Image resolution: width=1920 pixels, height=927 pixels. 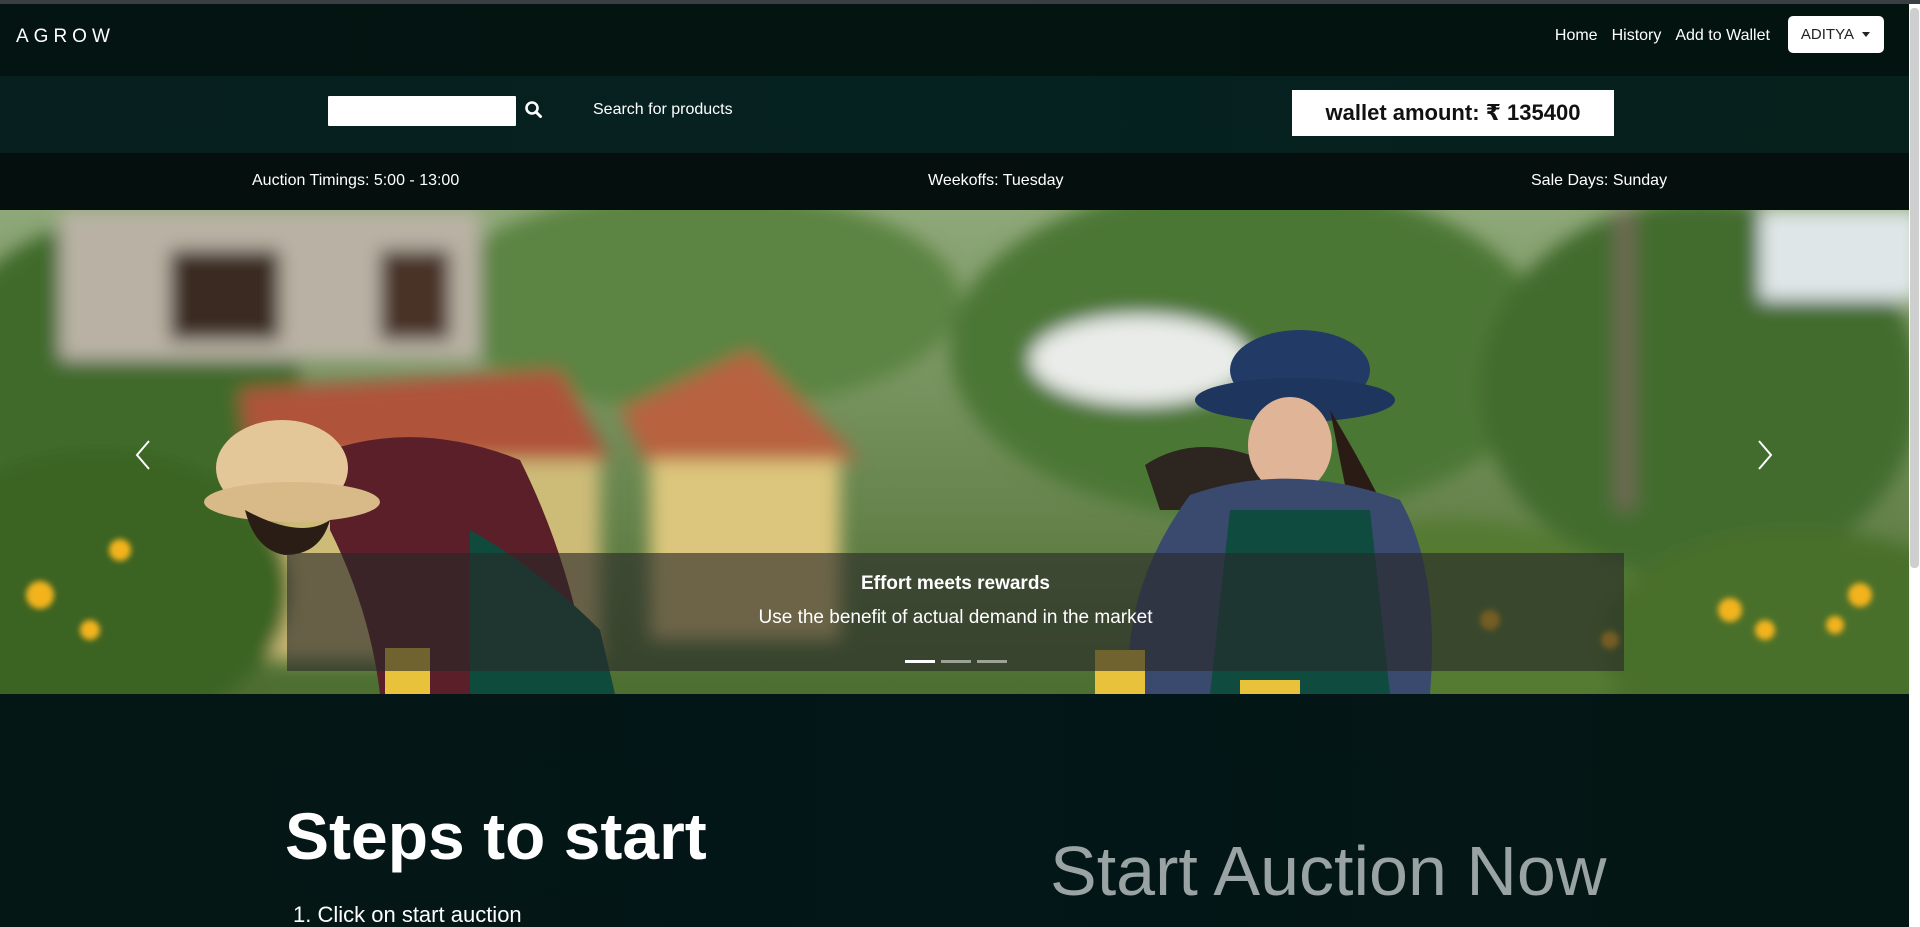 What do you see at coordinates (143, 455) in the screenshot?
I see `carousel-prev-icon` at bounding box center [143, 455].